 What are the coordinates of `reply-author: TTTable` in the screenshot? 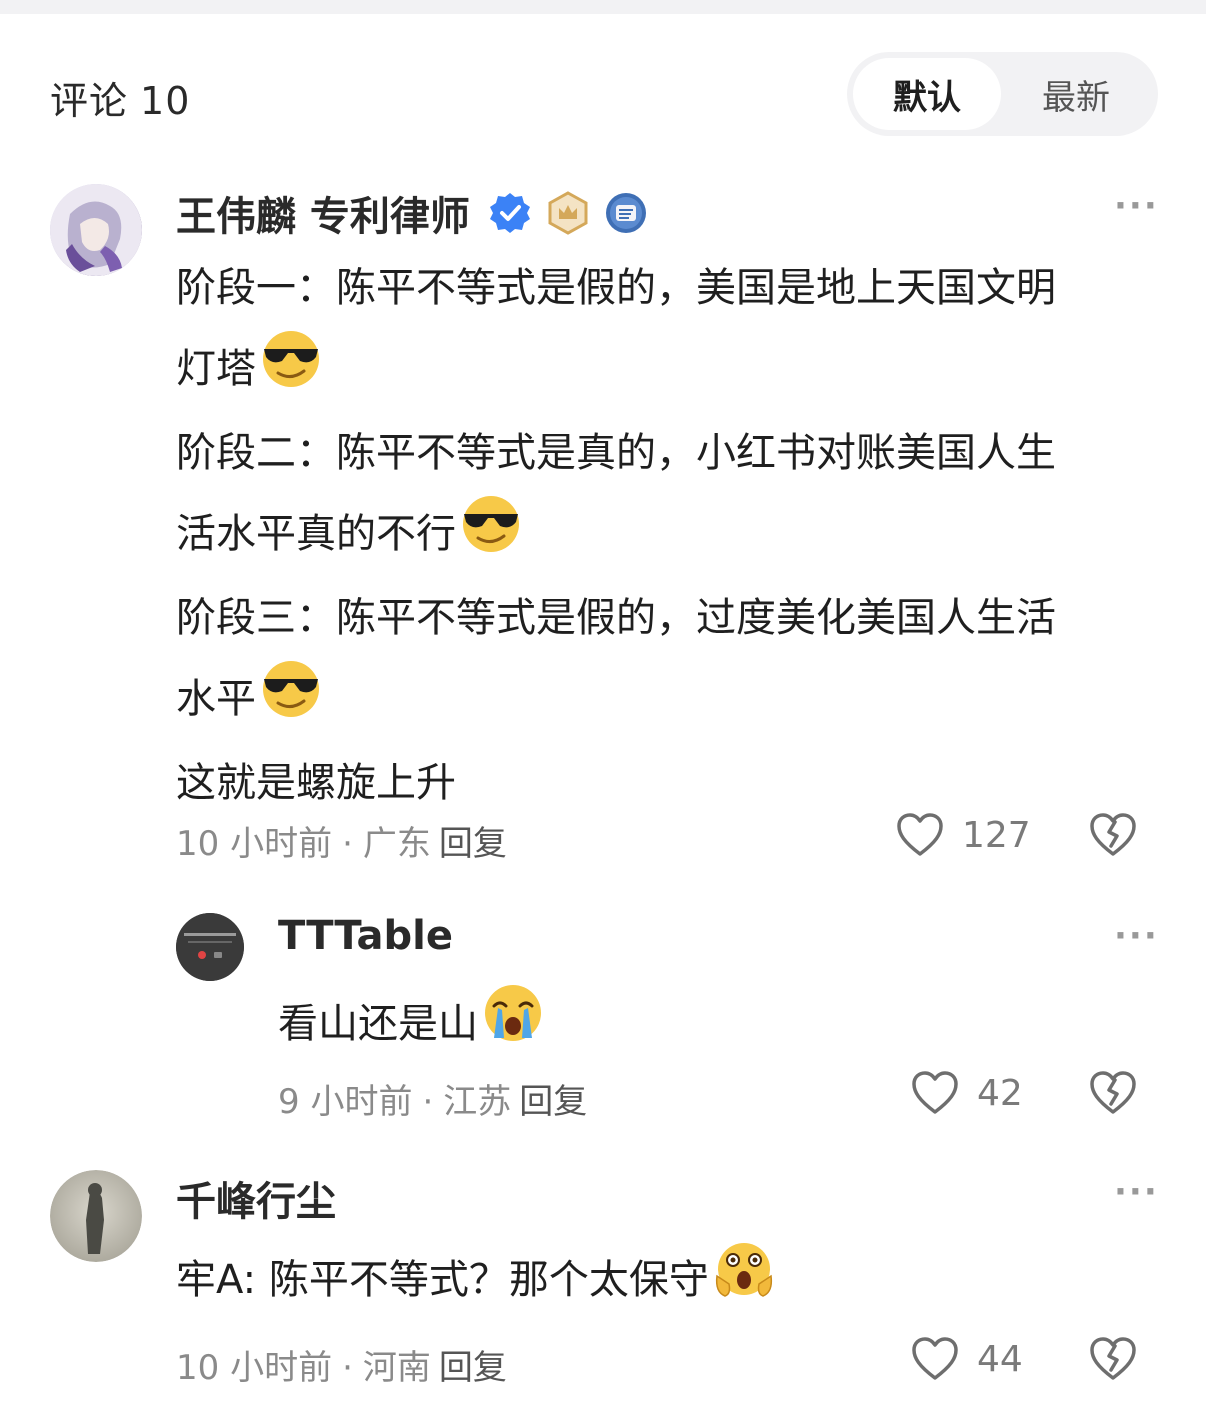 It's located at (365, 936).